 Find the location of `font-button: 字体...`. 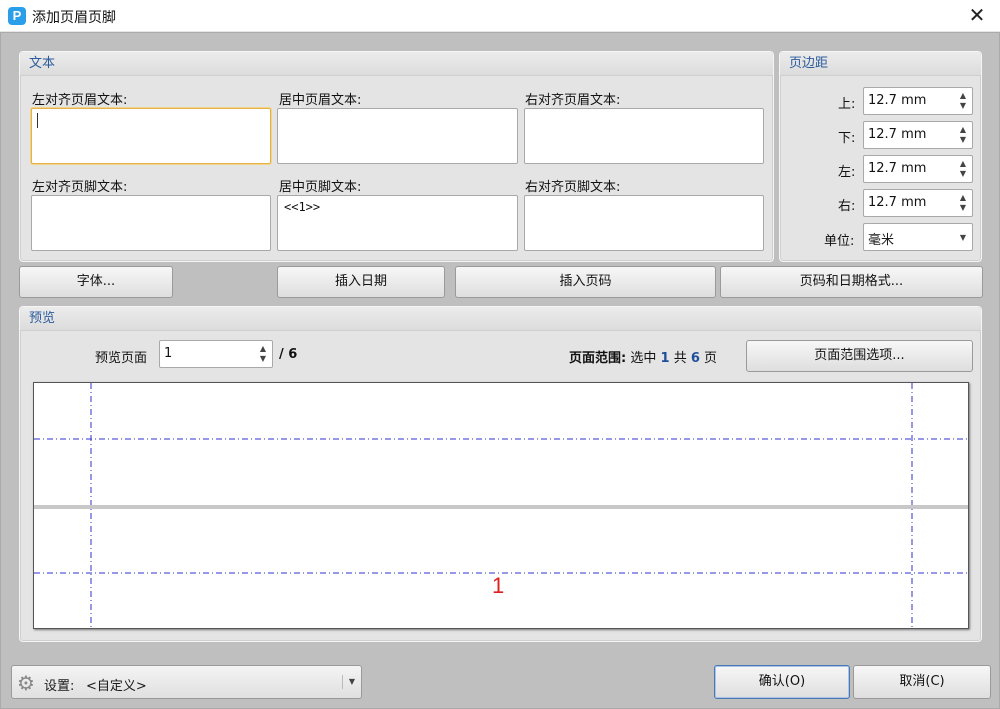

font-button: 字体... is located at coordinates (96, 282).